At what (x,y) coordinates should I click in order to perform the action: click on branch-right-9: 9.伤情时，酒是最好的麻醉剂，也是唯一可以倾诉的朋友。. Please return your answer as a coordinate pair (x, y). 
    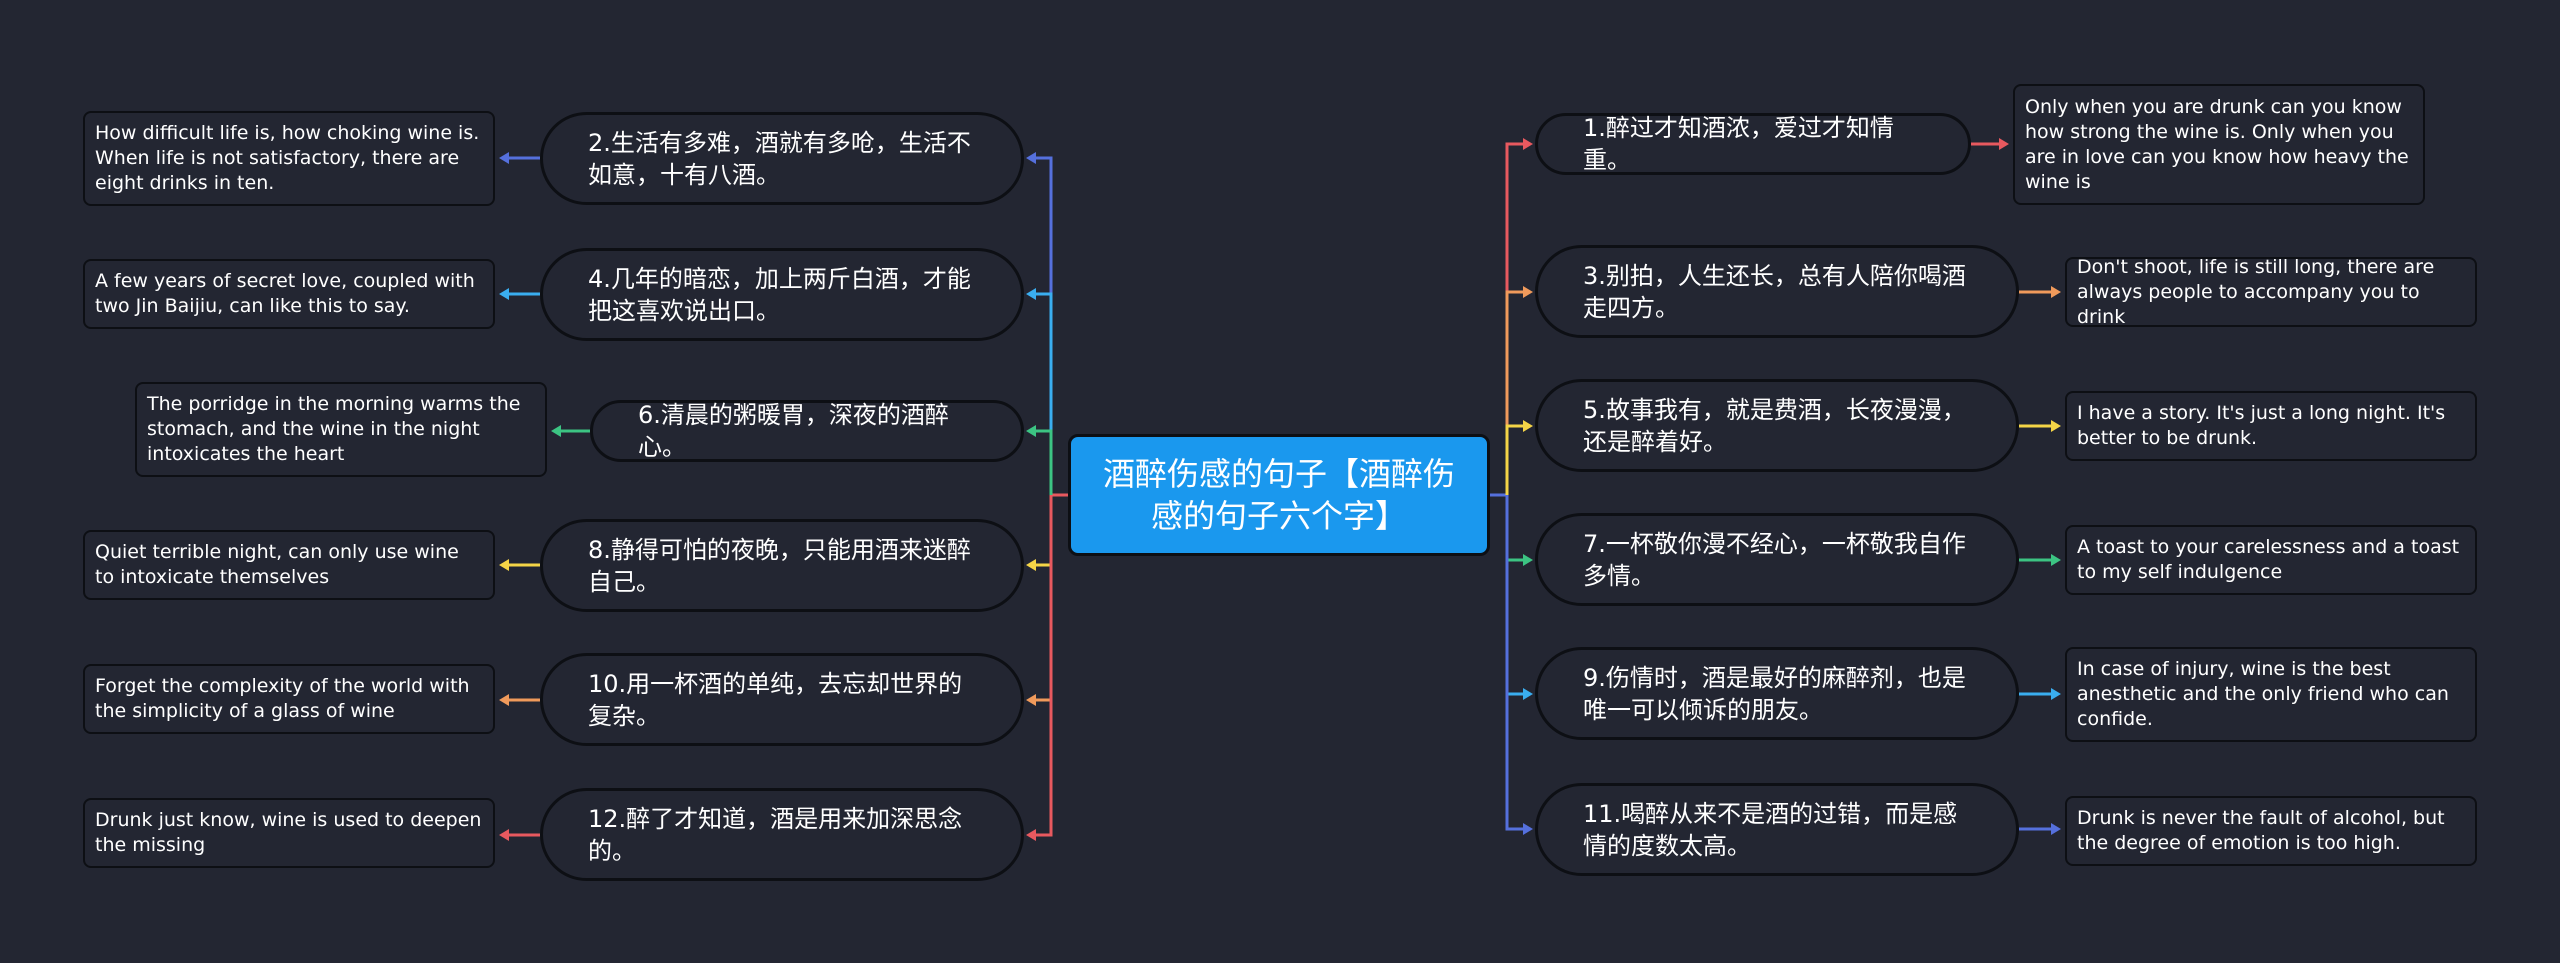
    Looking at the image, I should click on (1777, 693).